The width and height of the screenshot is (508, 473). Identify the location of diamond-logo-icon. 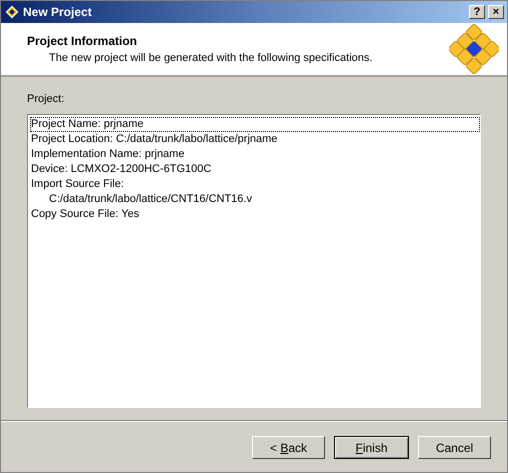
(474, 49).